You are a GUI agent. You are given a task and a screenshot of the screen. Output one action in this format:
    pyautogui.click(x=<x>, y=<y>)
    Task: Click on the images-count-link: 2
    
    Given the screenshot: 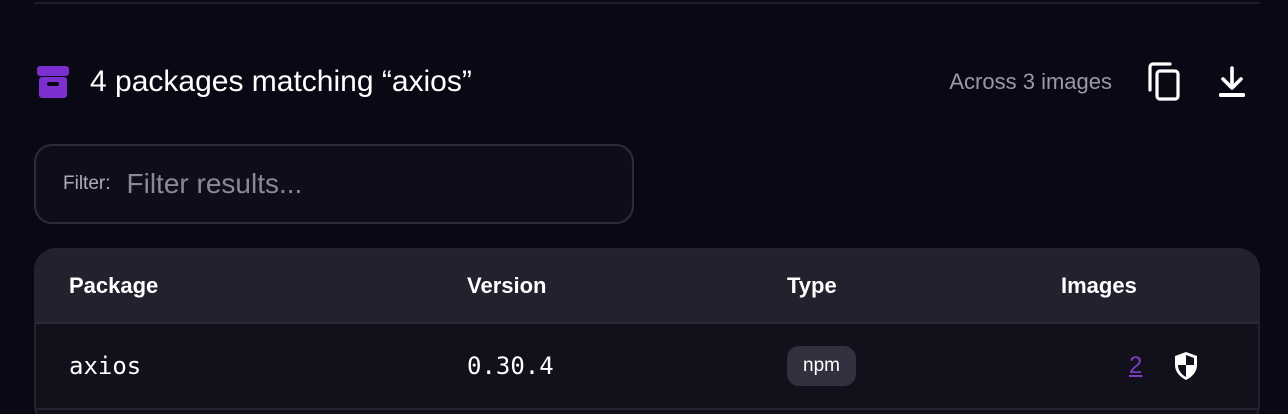 What is the action you would take?
    pyautogui.click(x=1135, y=366)
    